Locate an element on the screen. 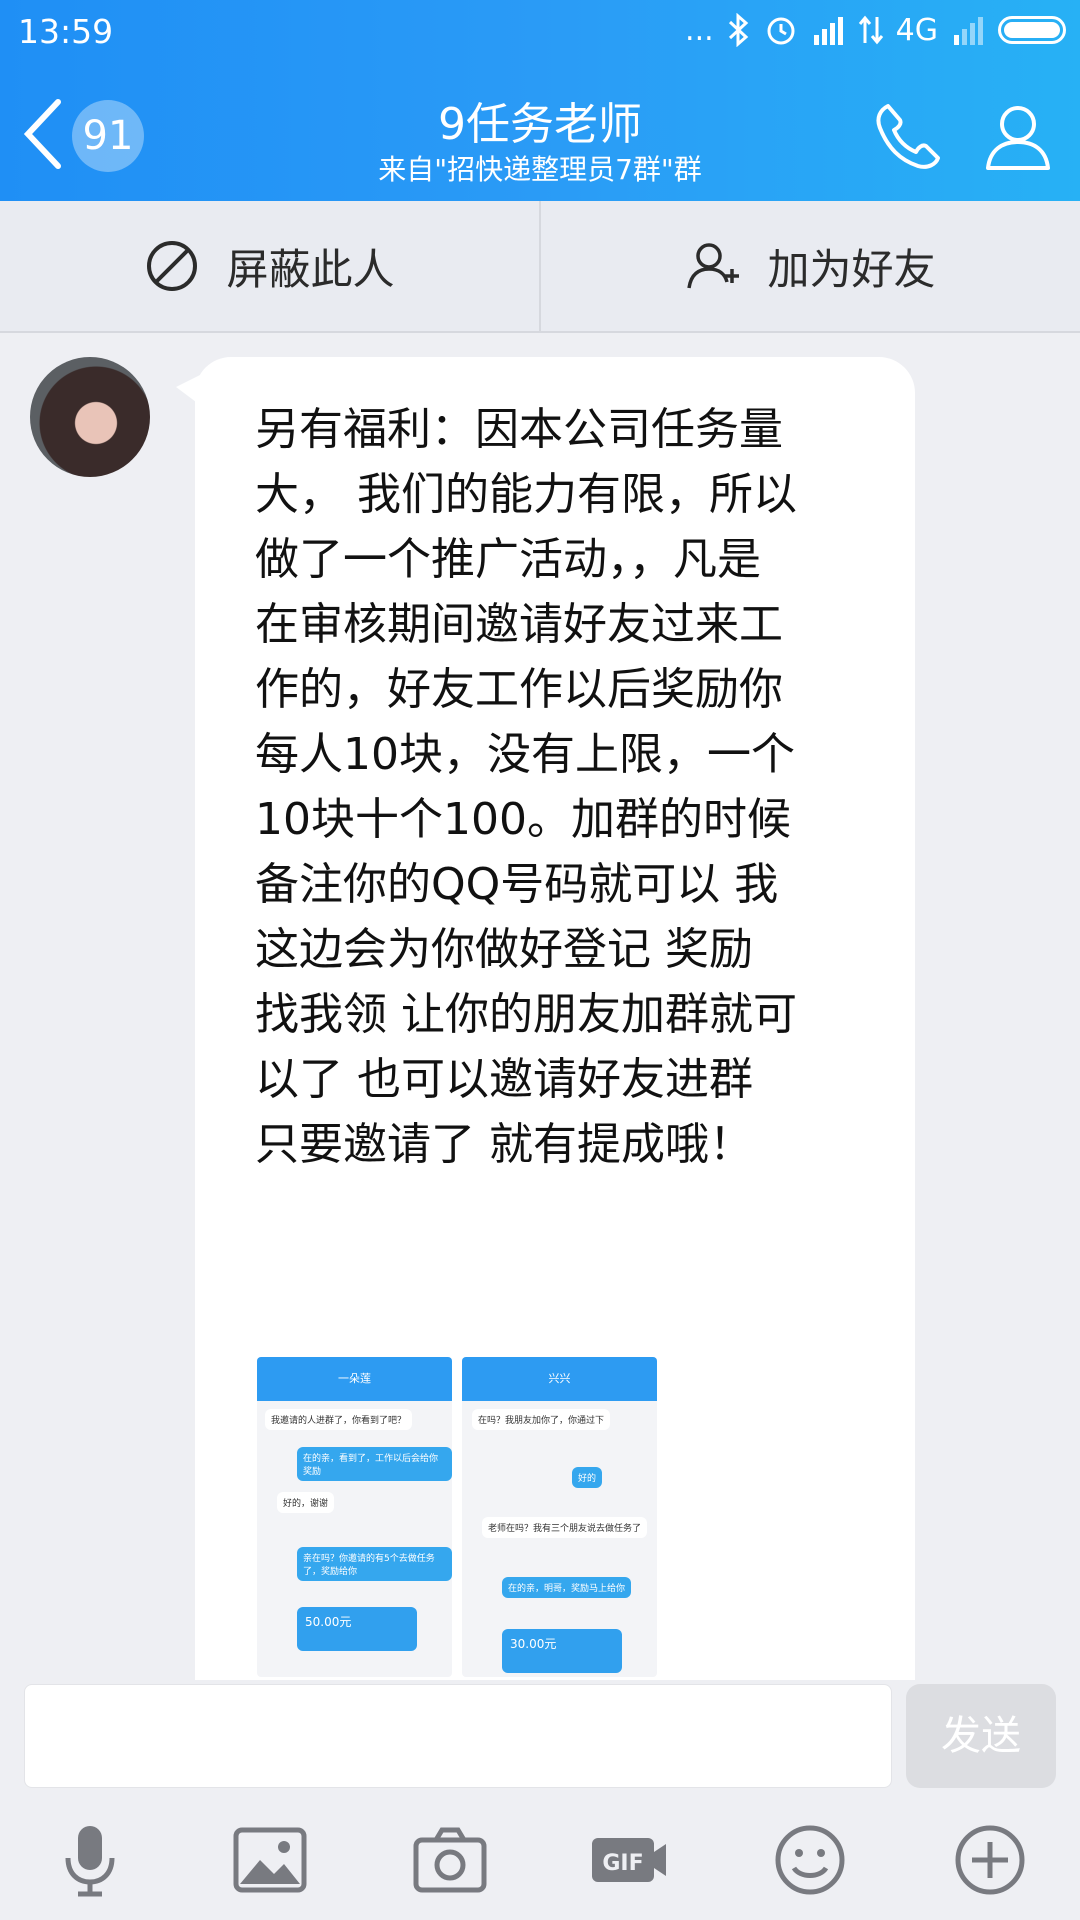 This screenshot has height=1920, width=1080. plus-circle-icon is located at coordinates (990, 1860).